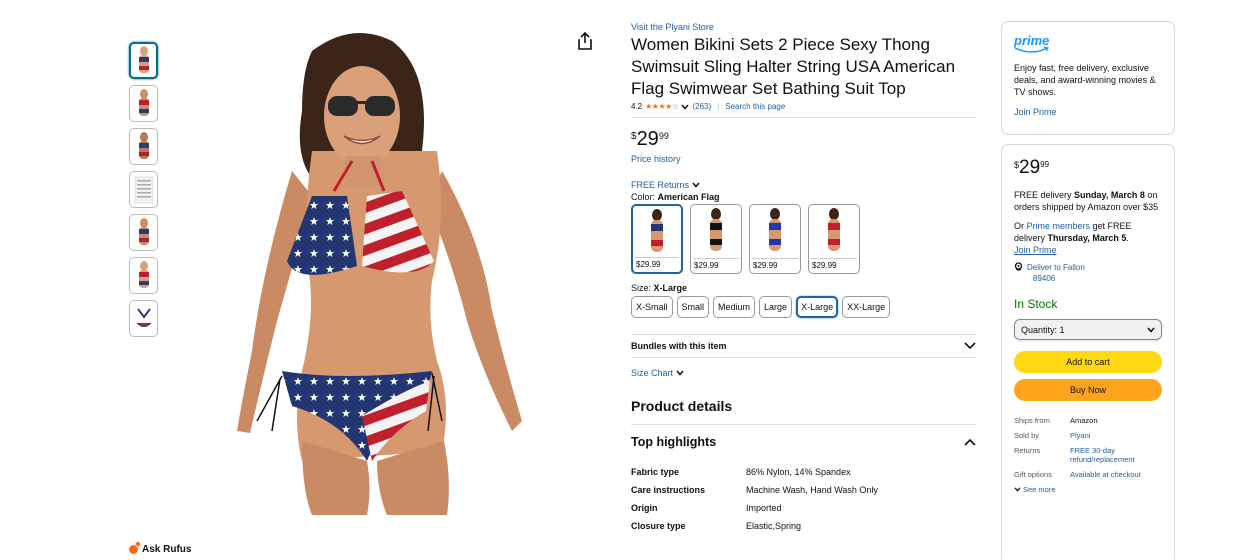 This screenshot has height=560, width=1260. What do you see at coordinates (1031, 49) in the screenshot?
I see `prime-smile-icon` at bounding box center [1031, 49].